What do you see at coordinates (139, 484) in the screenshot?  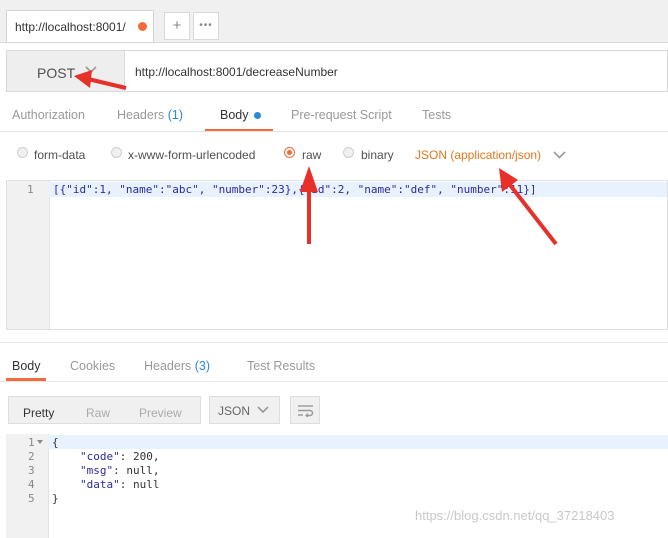 I see `json-value: : null` at bounding box center [139, 484].